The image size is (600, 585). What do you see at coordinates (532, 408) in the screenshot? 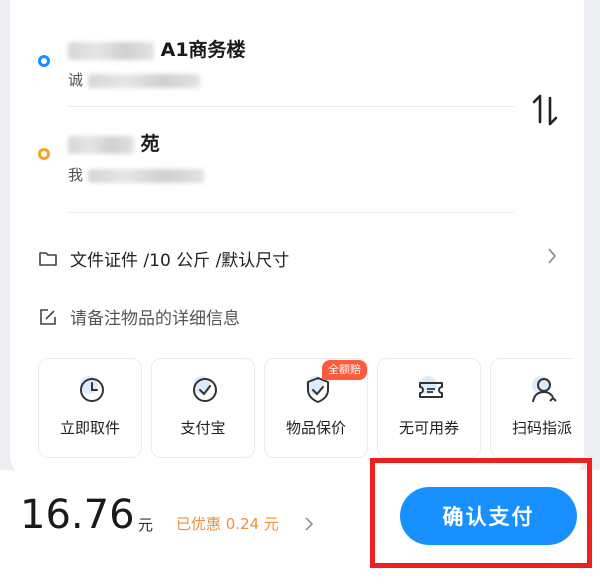
I see `service-scan-assign: 扫码指派` at bounding box center [532, 408].